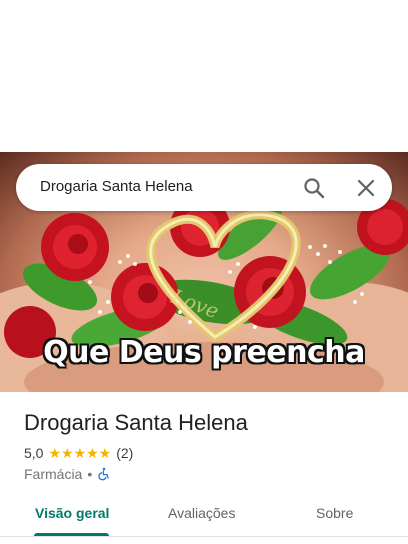 The width and height of the screenshot is (408, 544). Describe the element at coordinates (366, 188) in the screenshot. I see `close-icon` at that location.